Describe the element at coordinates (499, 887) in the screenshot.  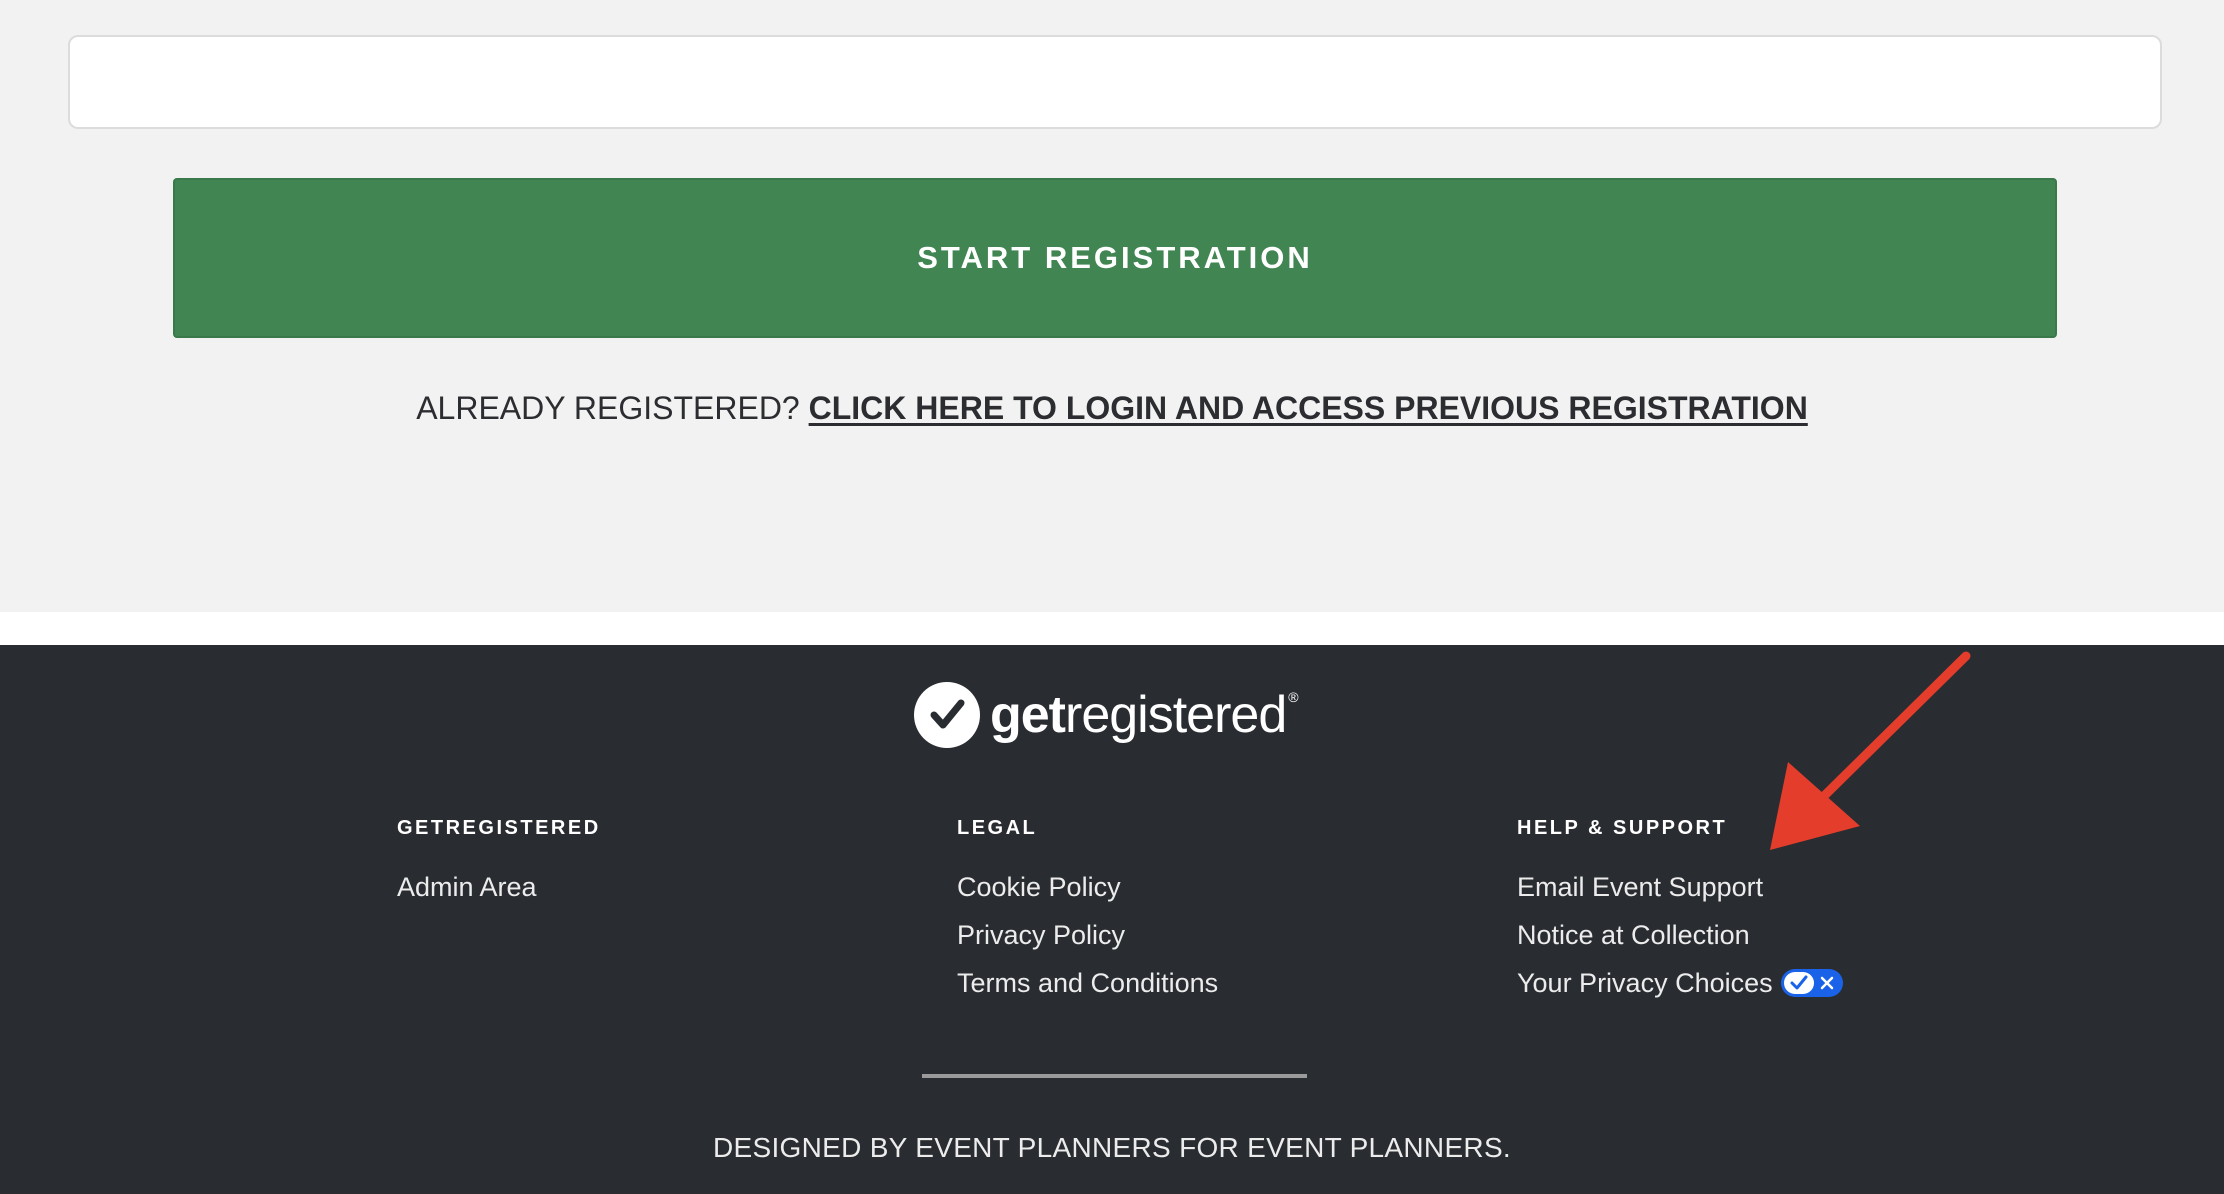
I see `footer-link-admin-area: Admin Area` at that location.